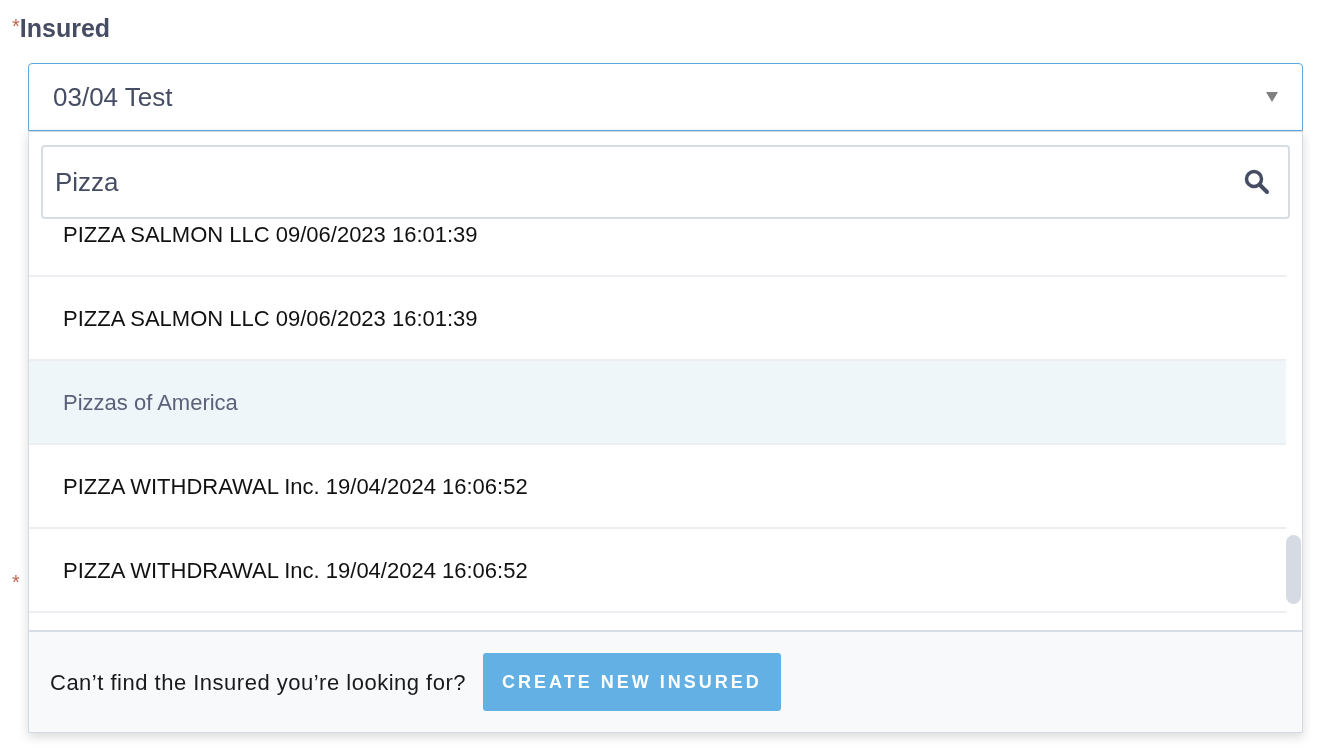  What do you see at coordinates (65, 28) in the screenshot?
I see `field-label: Insured` at bounding box center [65, 28].